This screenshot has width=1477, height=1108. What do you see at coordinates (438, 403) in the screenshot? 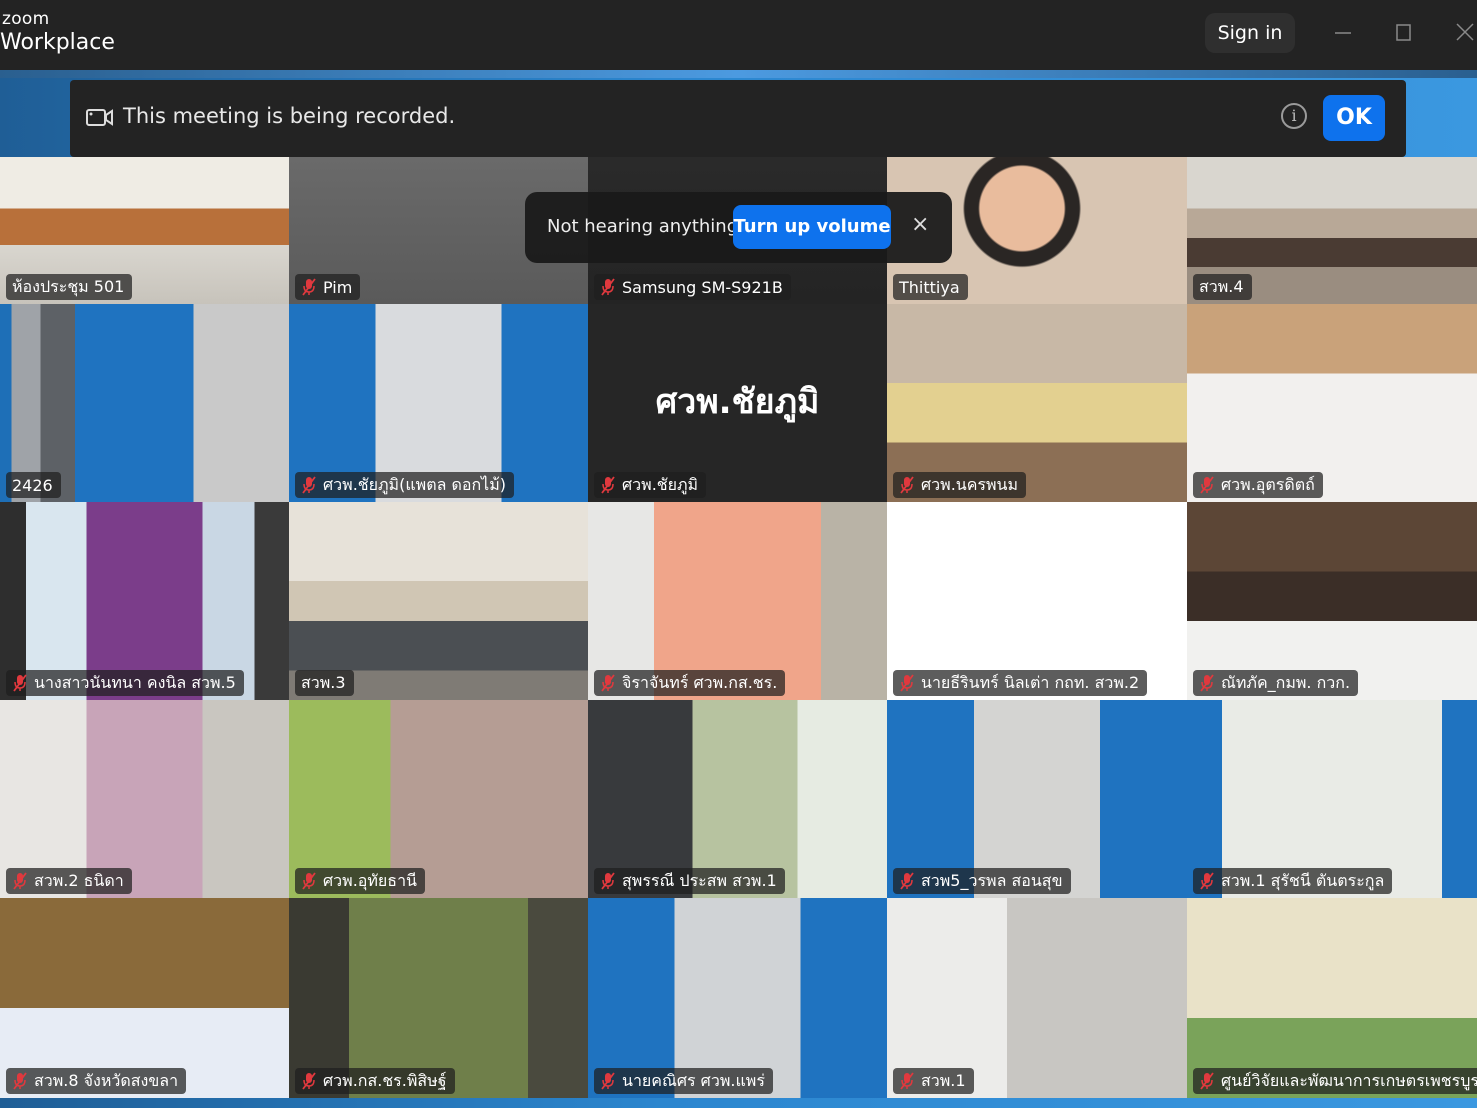
I see `participant-video-tile: ศวพ.ชัยภูมิ(แพตล ดอกไม้)` at bounding box center [438, 403].